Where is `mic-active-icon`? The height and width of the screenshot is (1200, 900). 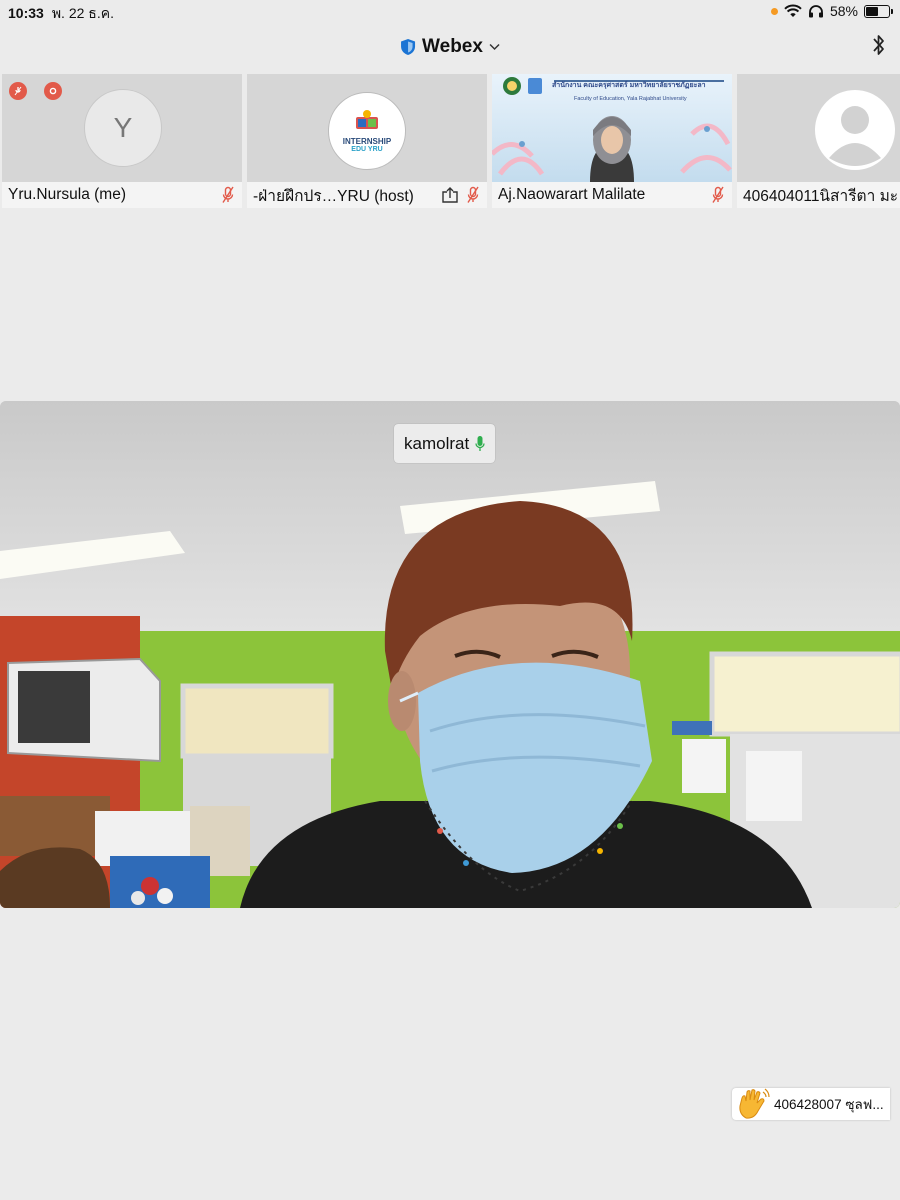 mic-active-icon is located at coordinates (480, 443).